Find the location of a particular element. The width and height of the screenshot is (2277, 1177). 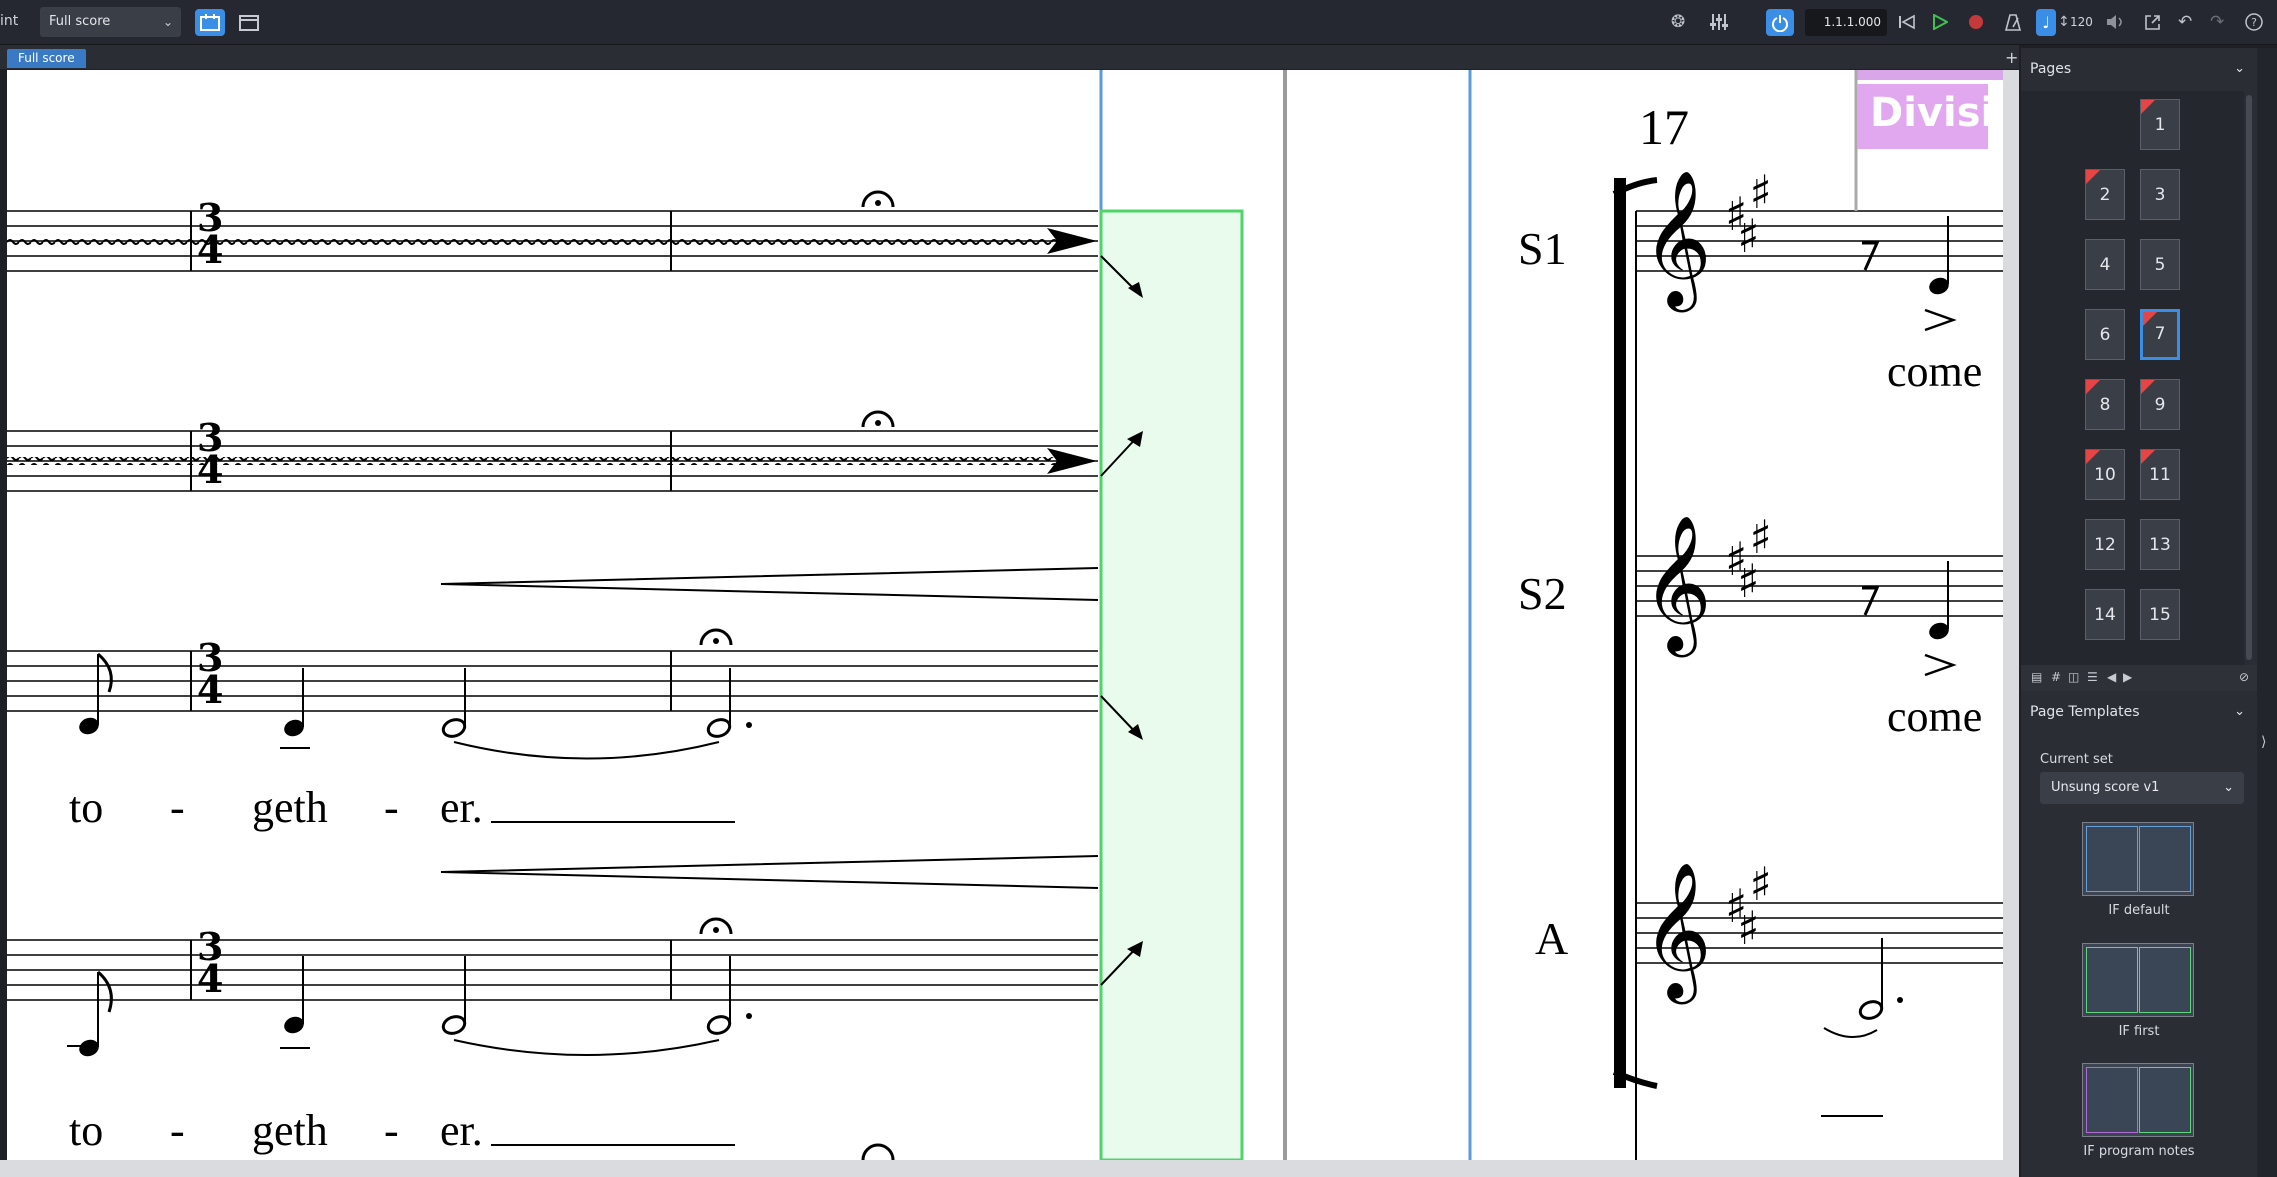

canvas-vertical-scrollbar is located at coordinates (2011, 615).